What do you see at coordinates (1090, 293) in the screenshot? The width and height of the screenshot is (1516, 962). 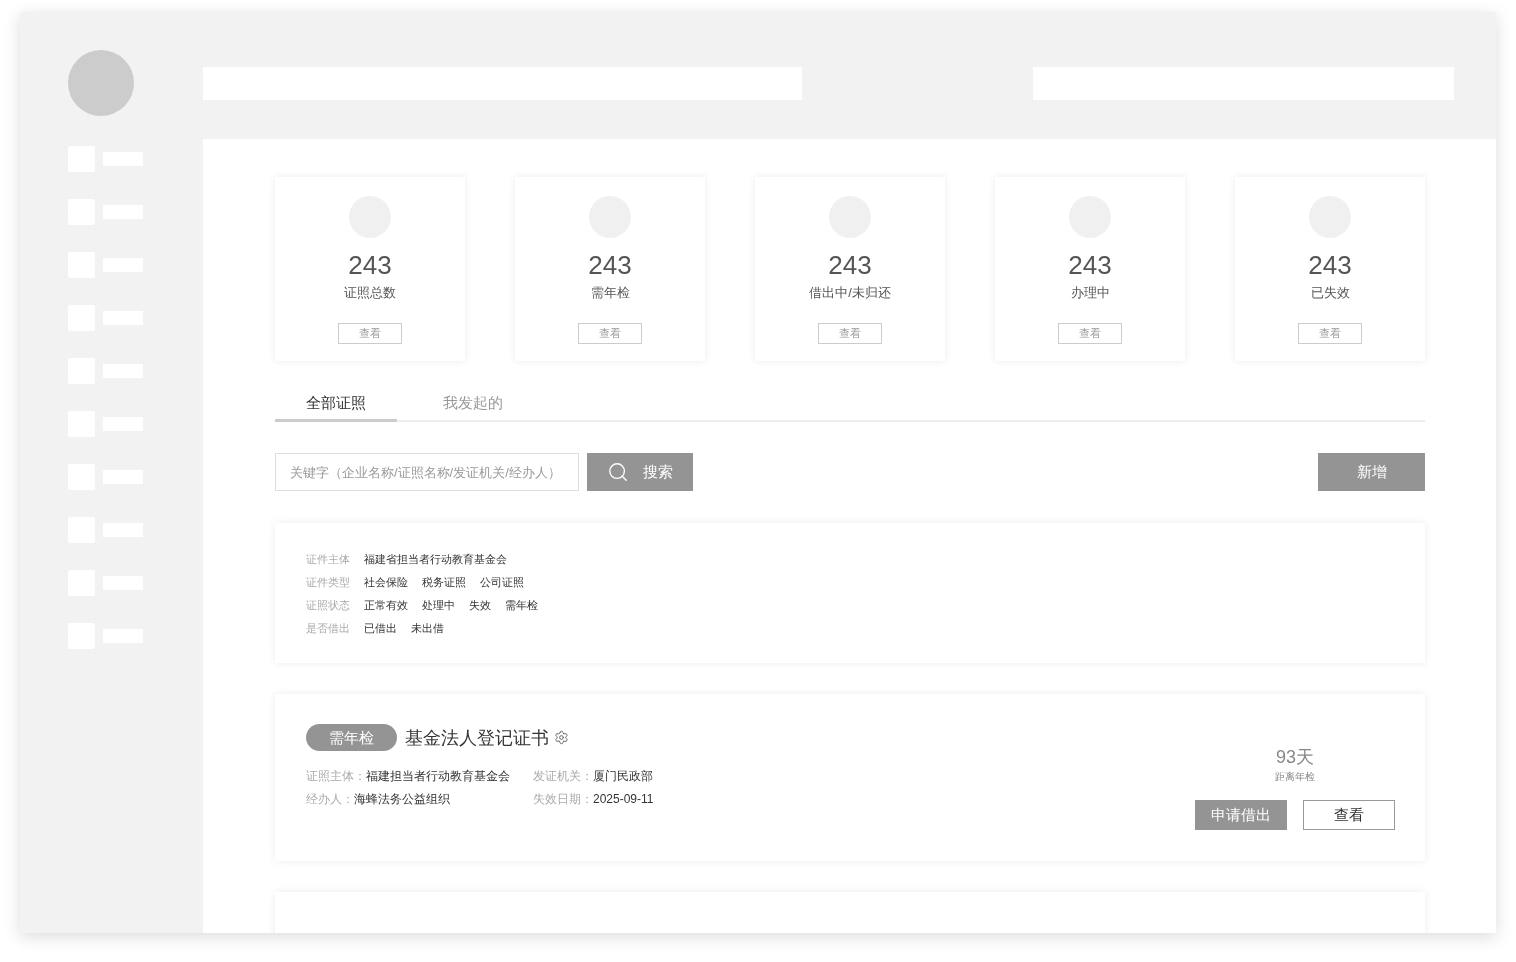 I see `stat-label: 办理中` at bounding box center [1090, 293].